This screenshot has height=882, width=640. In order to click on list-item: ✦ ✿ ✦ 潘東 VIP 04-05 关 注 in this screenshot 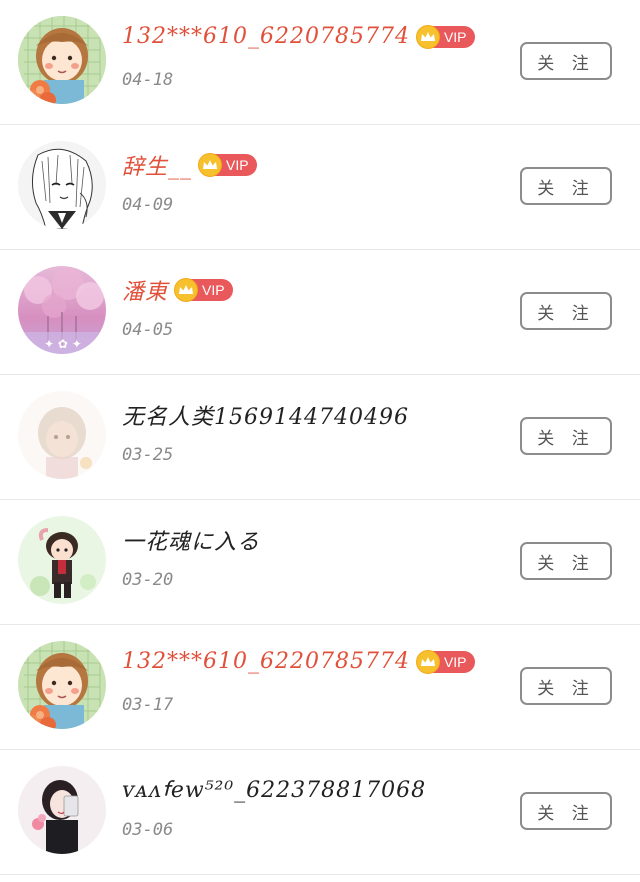, I will do `click(320, 312)`.